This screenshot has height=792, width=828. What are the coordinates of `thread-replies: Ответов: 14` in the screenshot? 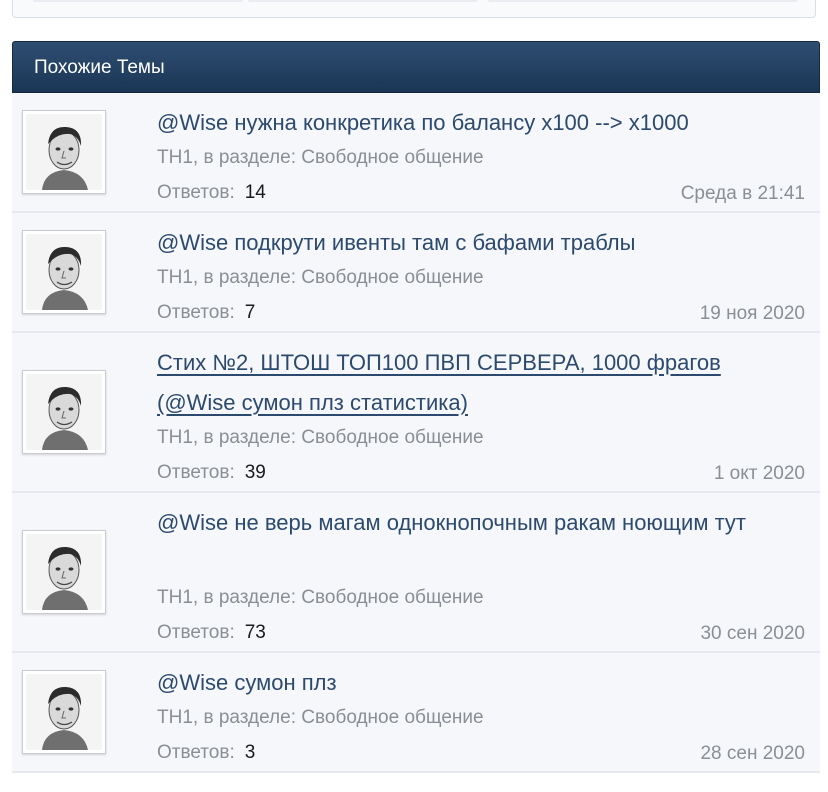 It's located at (211, 193).